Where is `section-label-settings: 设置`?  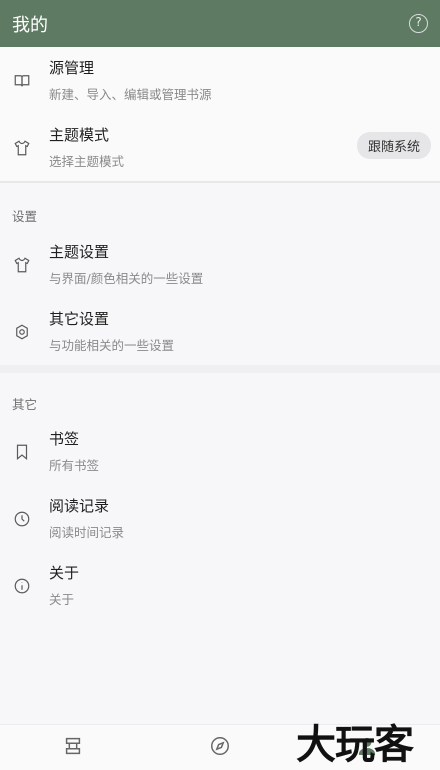 section-label-settings: 设置 is located at coordinates (25, 216).